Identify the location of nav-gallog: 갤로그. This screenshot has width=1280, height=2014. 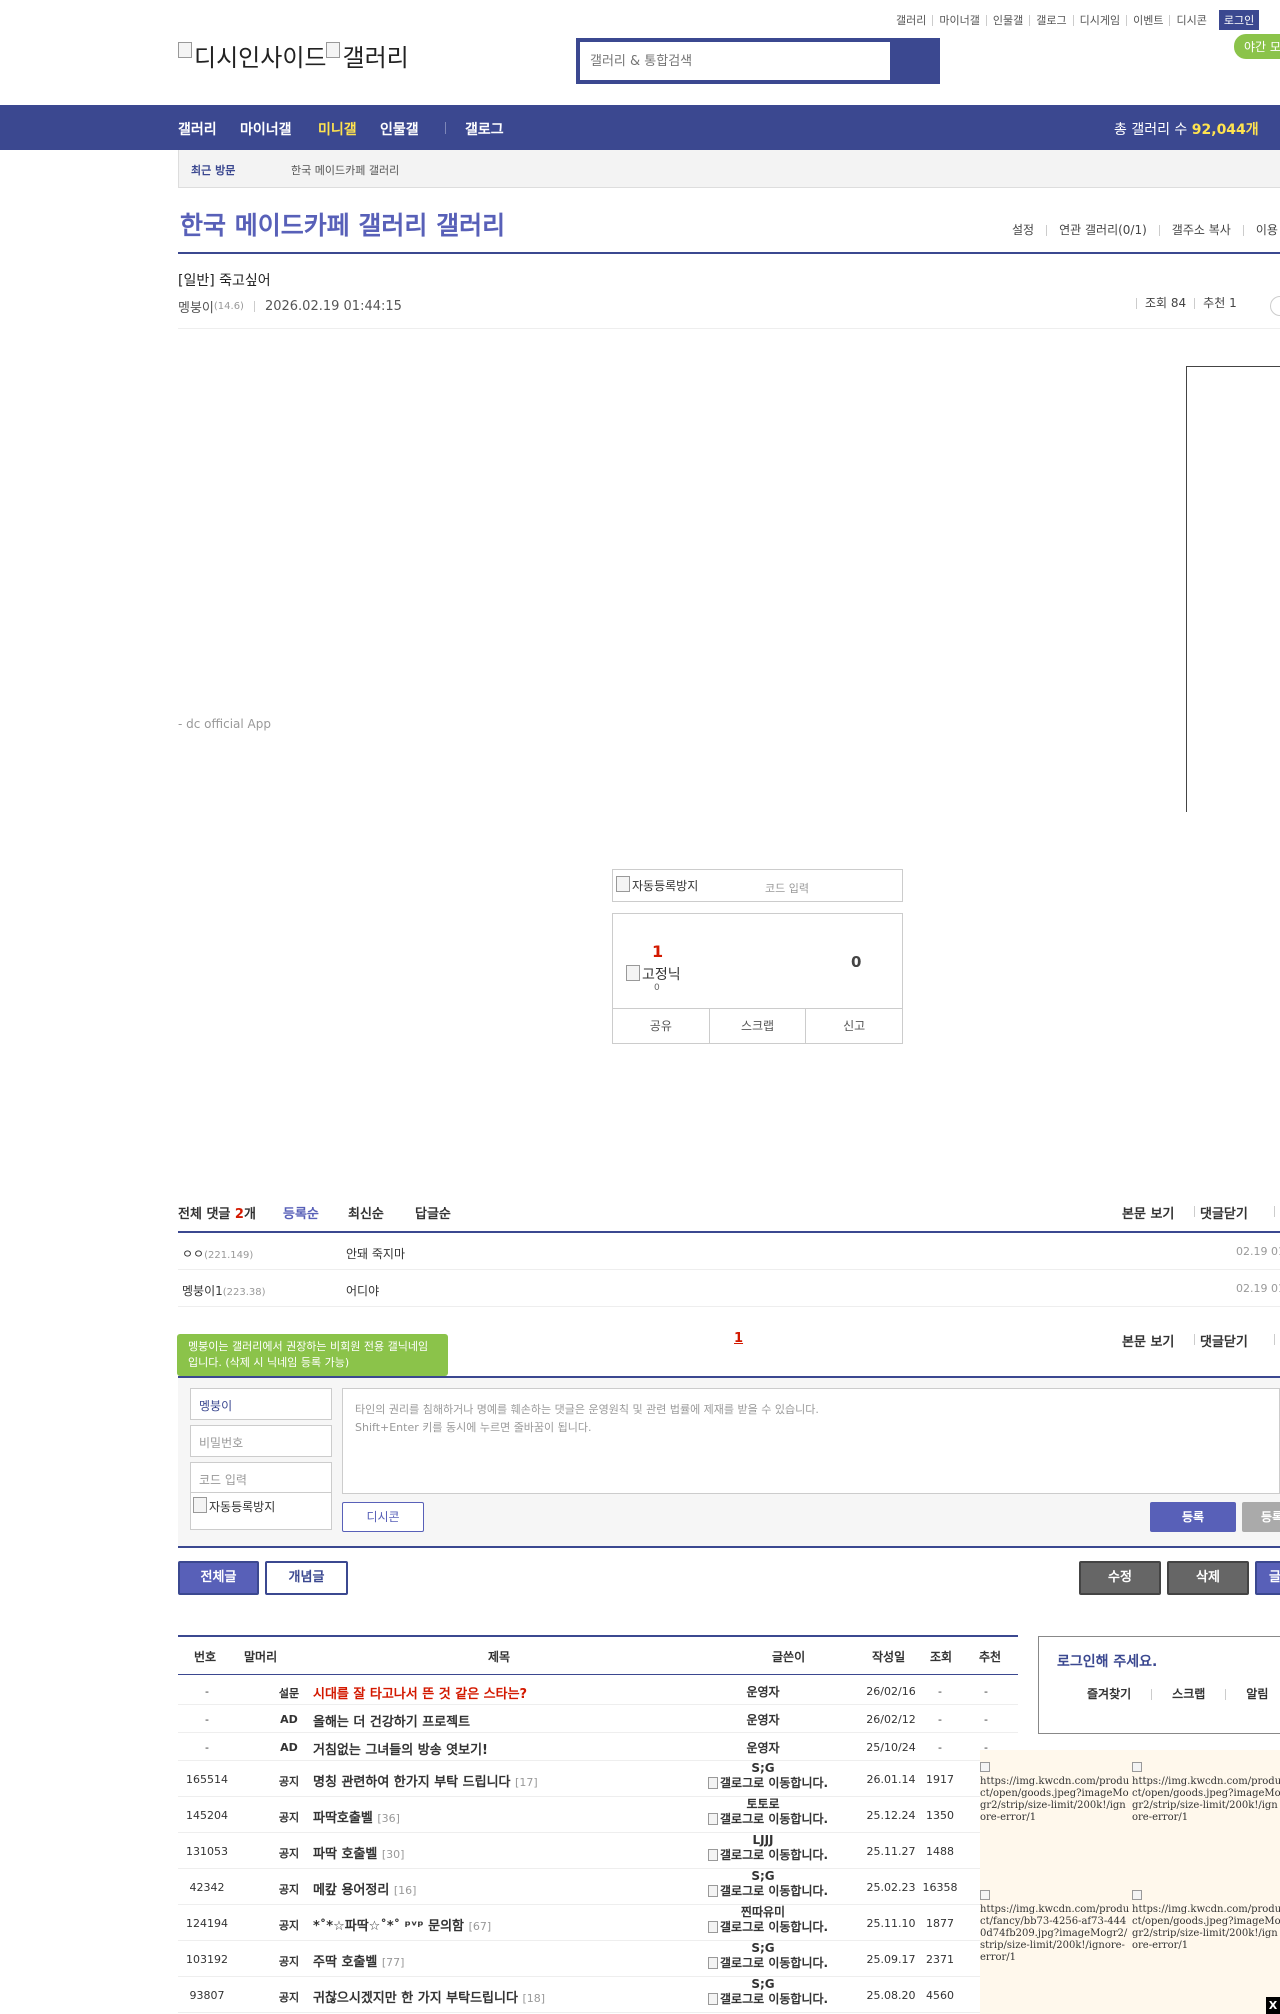
(484, 129).